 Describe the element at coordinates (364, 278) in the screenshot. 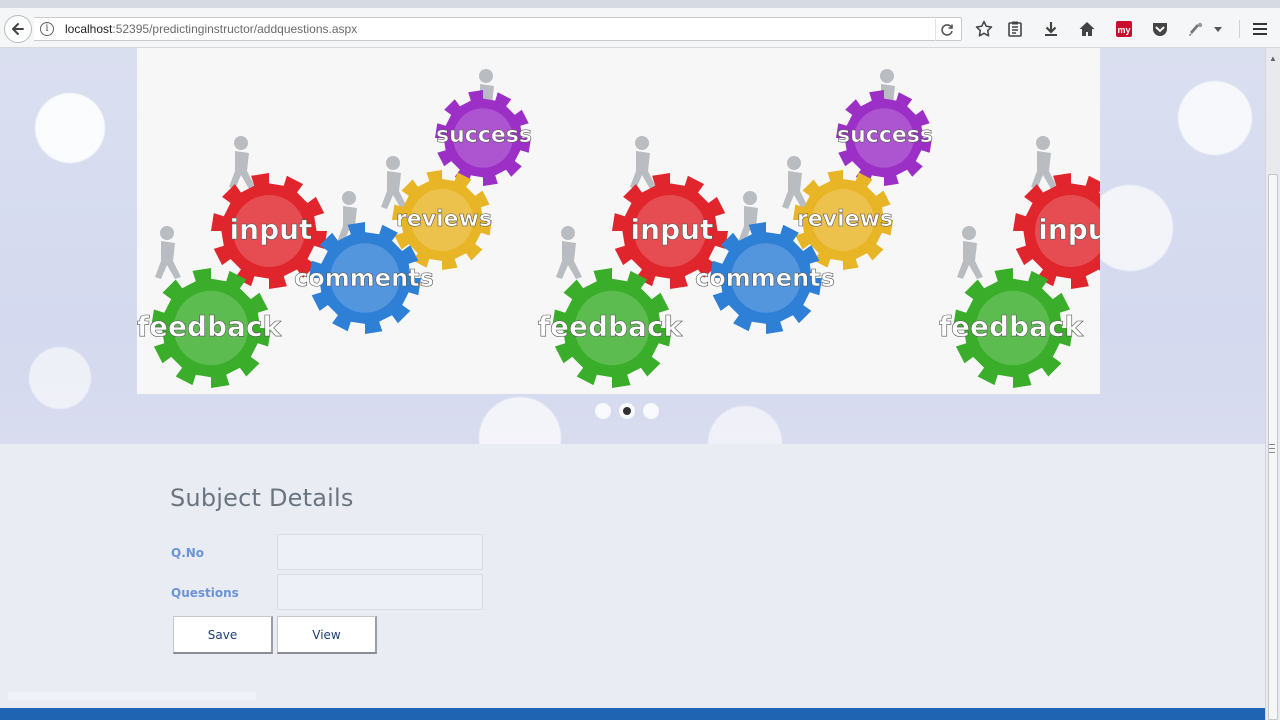

I see `gear-word-4: comments` at that location.